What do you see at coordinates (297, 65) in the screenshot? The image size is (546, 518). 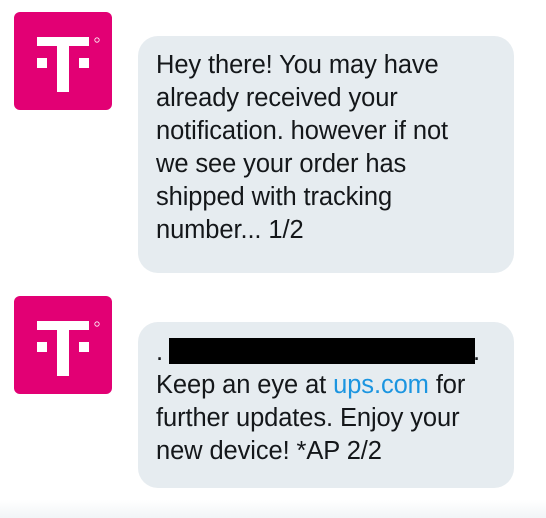 I see `message-line: Hey there! You may have` at bounding box center [297, 65].